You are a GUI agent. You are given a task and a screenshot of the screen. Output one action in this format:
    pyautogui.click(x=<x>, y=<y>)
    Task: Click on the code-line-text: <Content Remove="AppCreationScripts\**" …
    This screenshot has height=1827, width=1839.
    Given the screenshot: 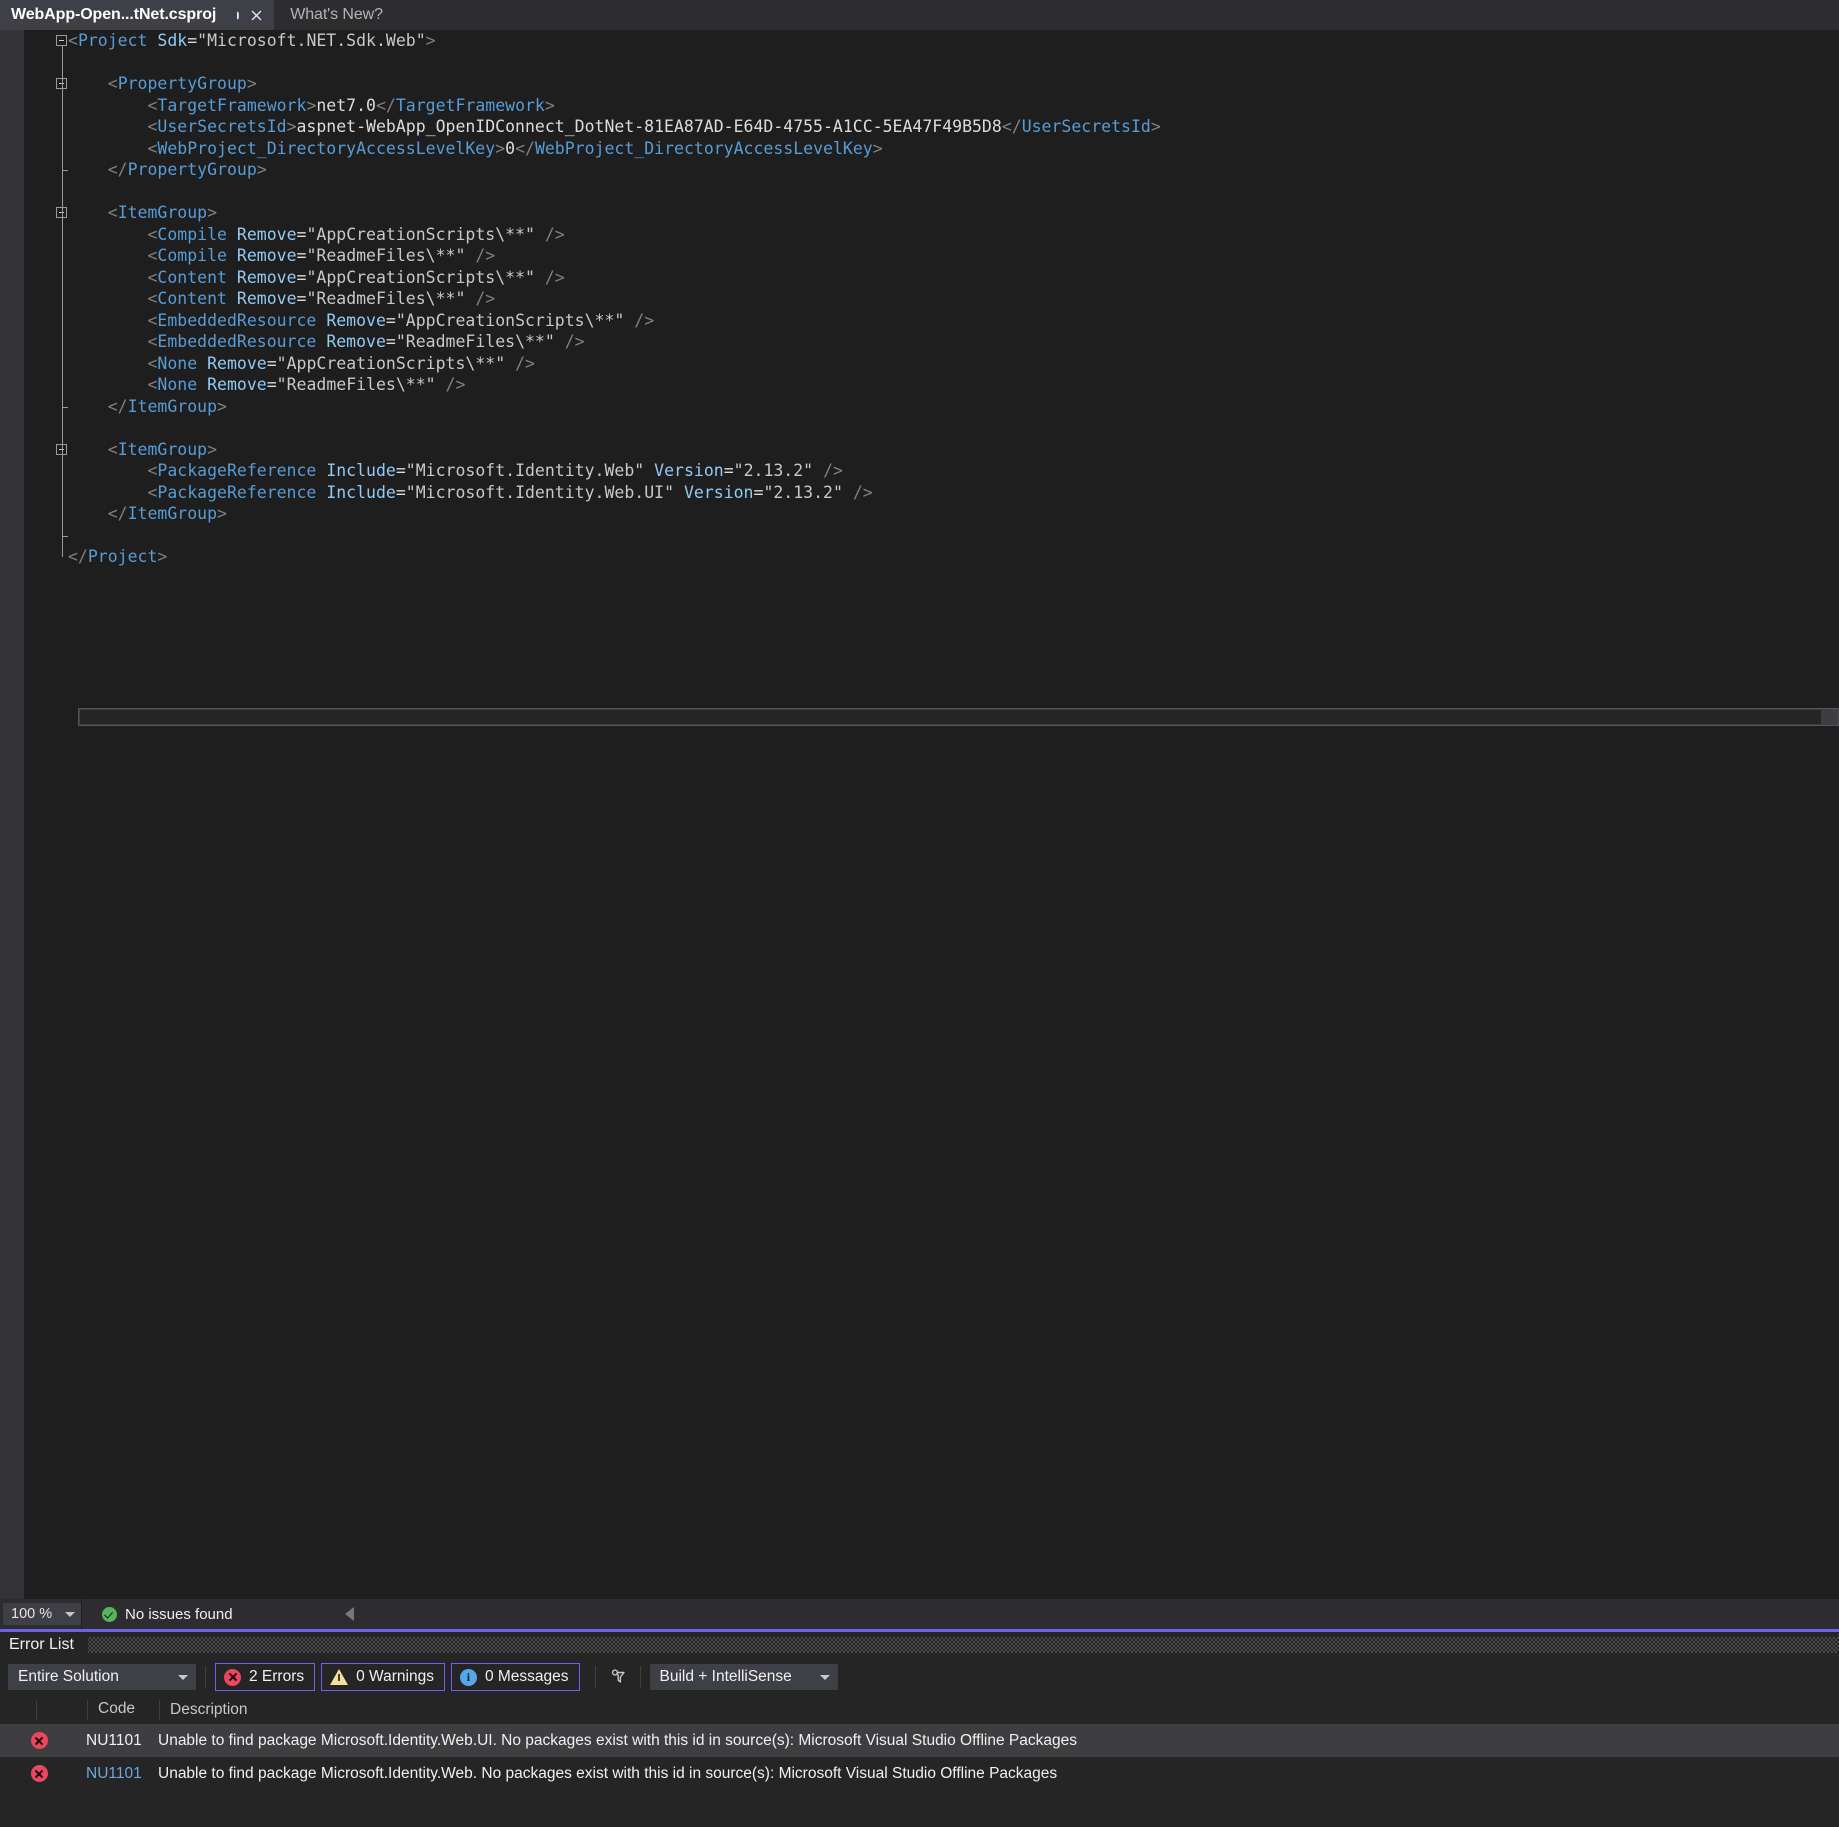 What is the action you would take?
    pyautogui.click(x=356, y=277)
    